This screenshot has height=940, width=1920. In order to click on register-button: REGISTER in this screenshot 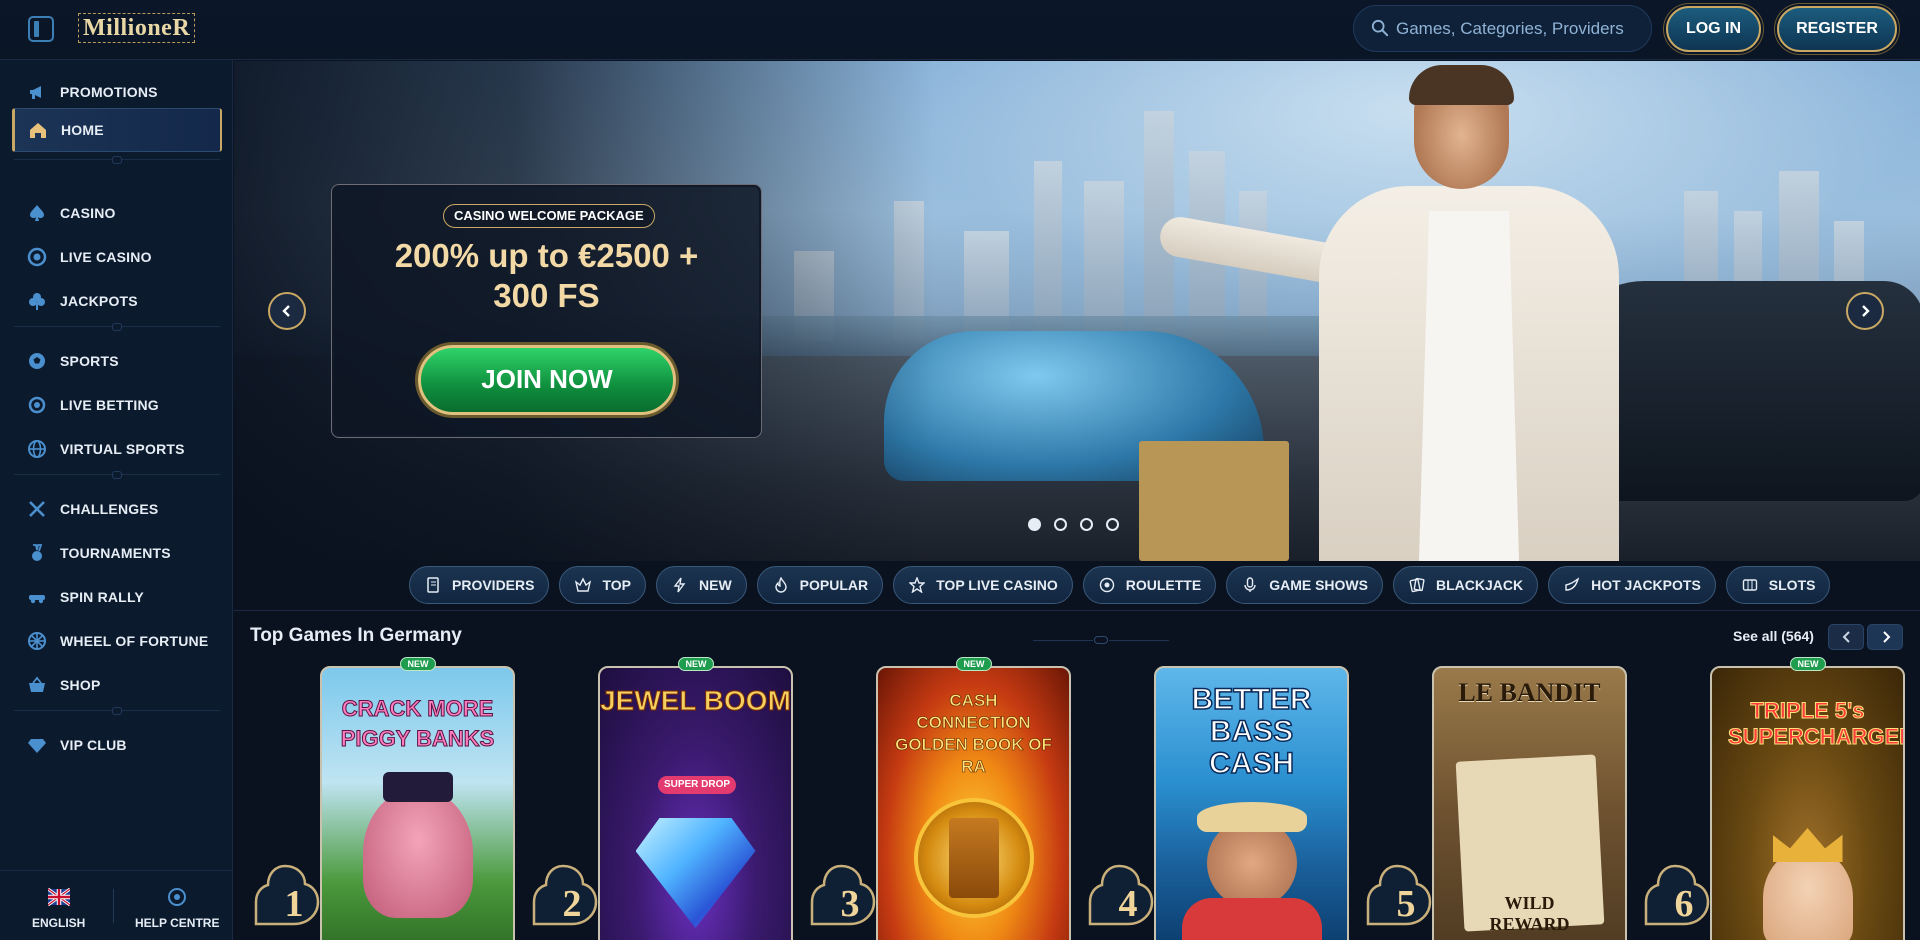, I will do `click(1837, 29)`.